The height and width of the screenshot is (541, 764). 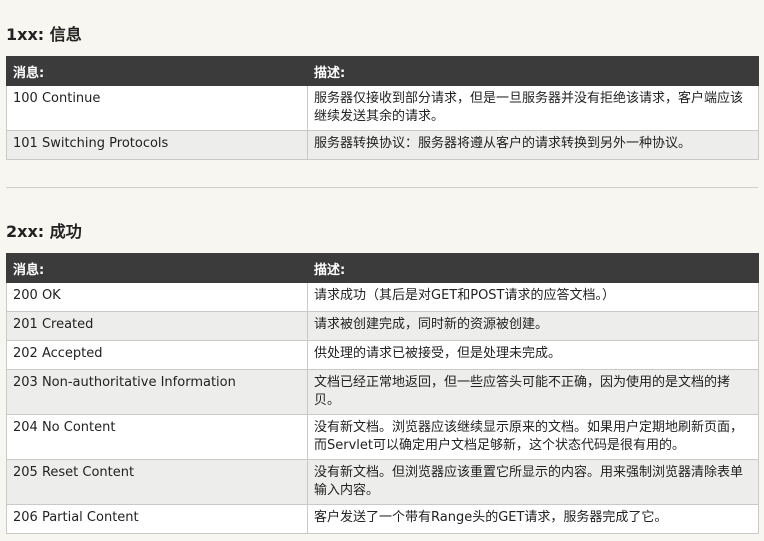 I want to click on status-description: 文档已经正常地返回，但一些应答头可能不正确，因为使用的是文档的拷贝。, so click(x=533, y=392).